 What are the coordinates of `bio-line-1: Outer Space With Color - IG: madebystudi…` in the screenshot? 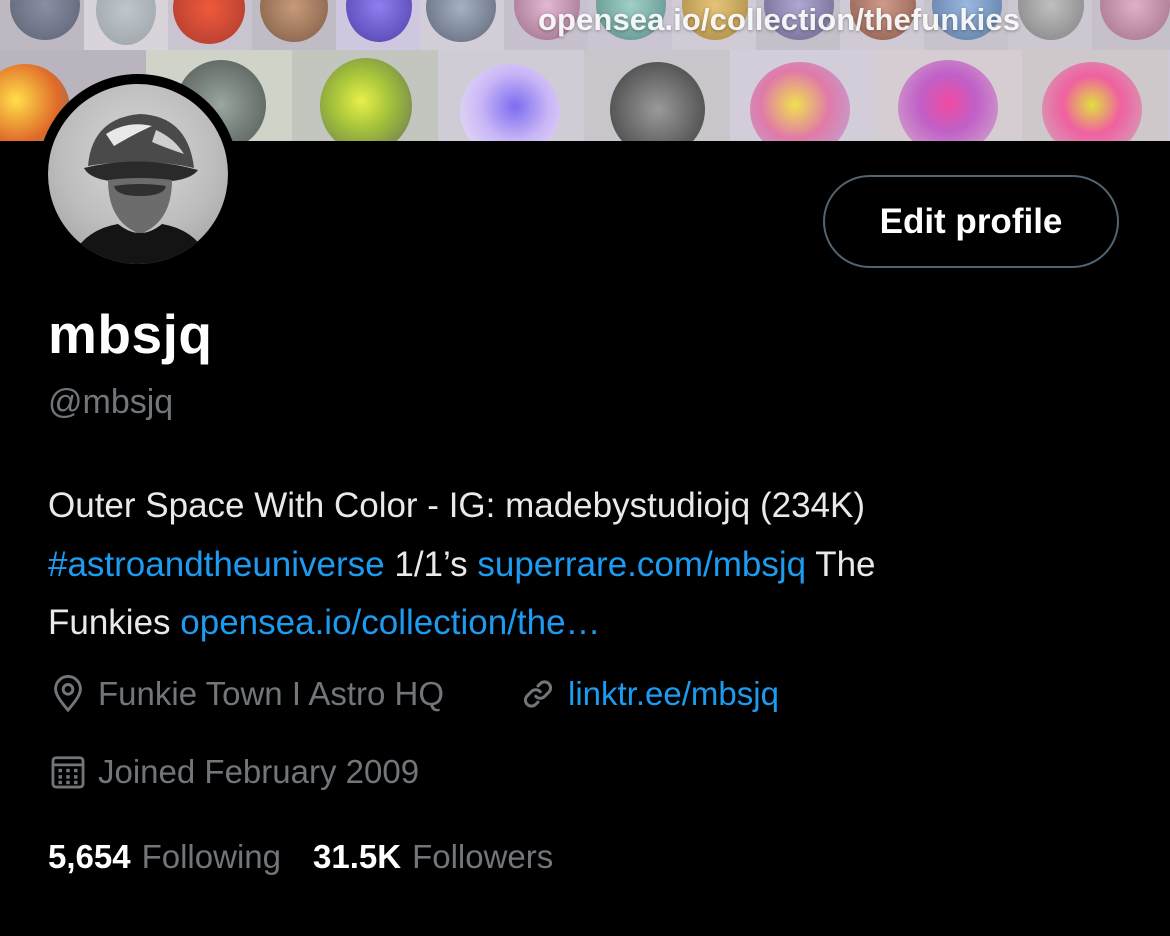 It's located at (457, 505).